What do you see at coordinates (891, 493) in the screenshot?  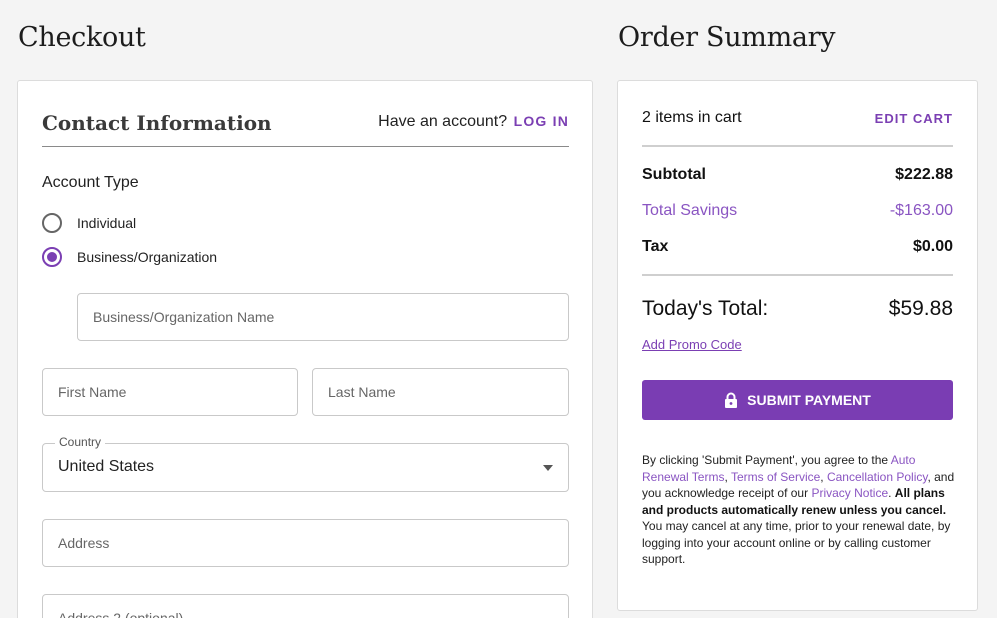 I see `legal-text-part: .` at bounding box center [891, 493].